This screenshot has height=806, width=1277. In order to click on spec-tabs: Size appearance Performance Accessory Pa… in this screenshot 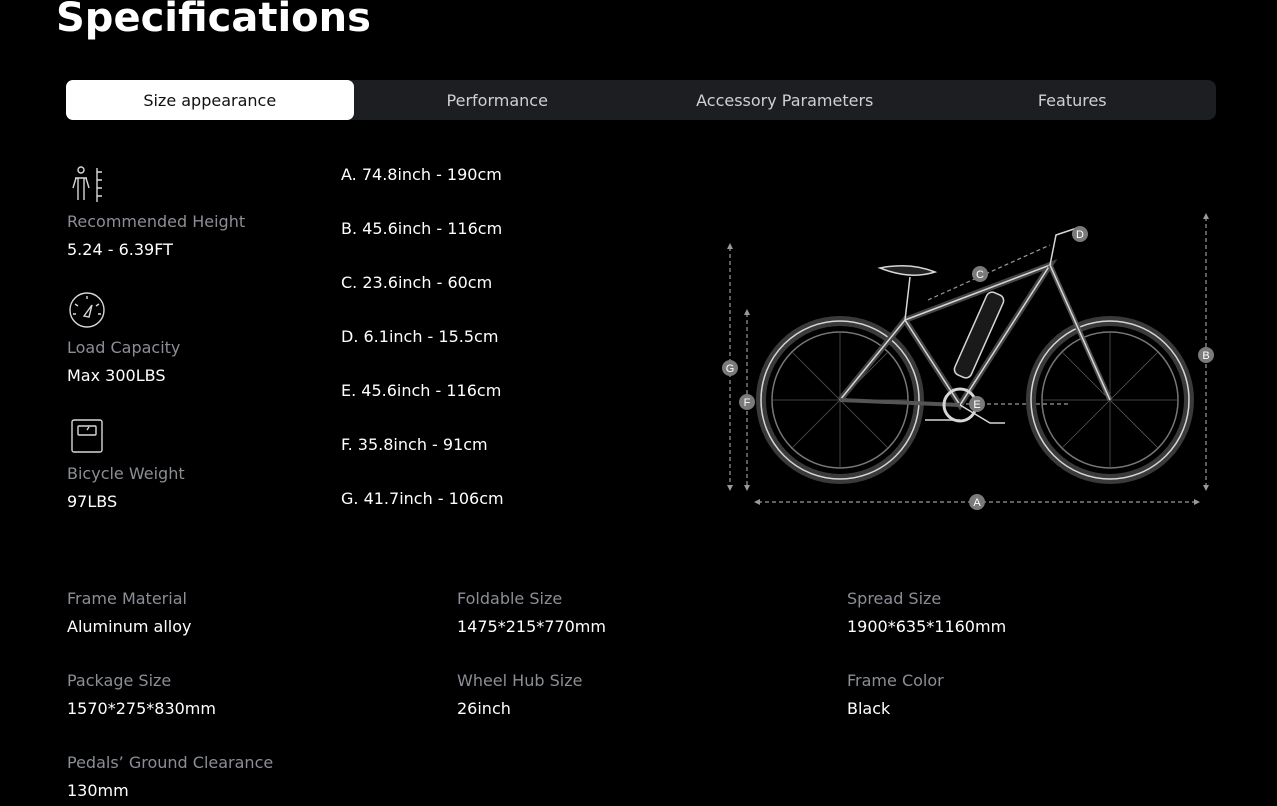, I will do `click(641, 100)`.